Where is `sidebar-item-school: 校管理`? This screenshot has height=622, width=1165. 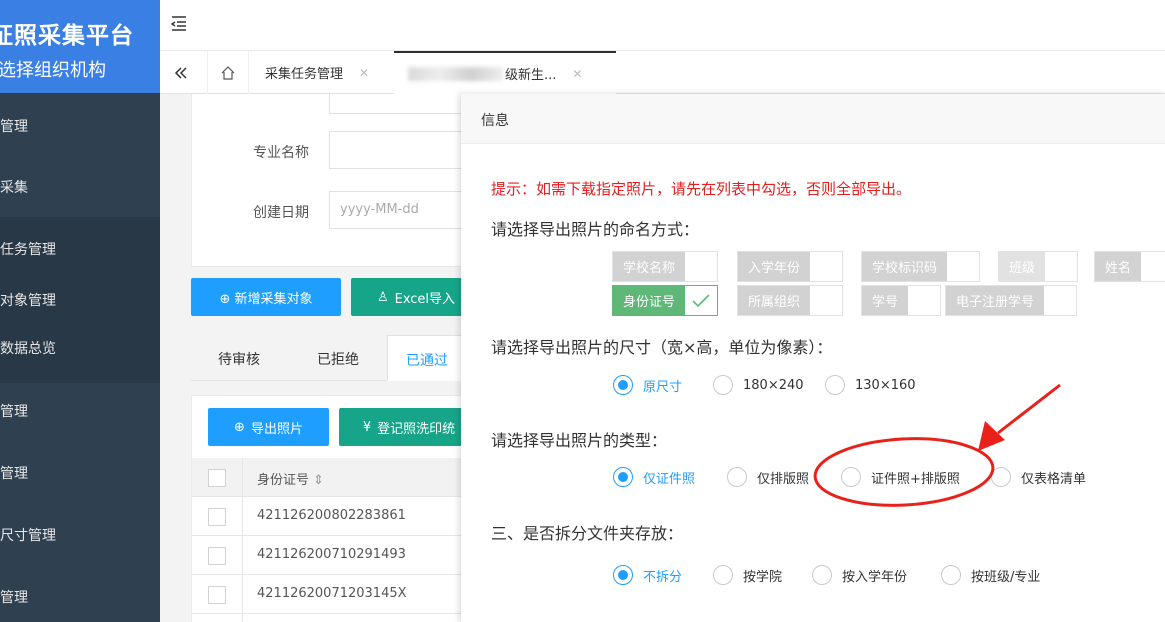 sidebar-item-school: 校管理 is located at coordinates (80, 124).